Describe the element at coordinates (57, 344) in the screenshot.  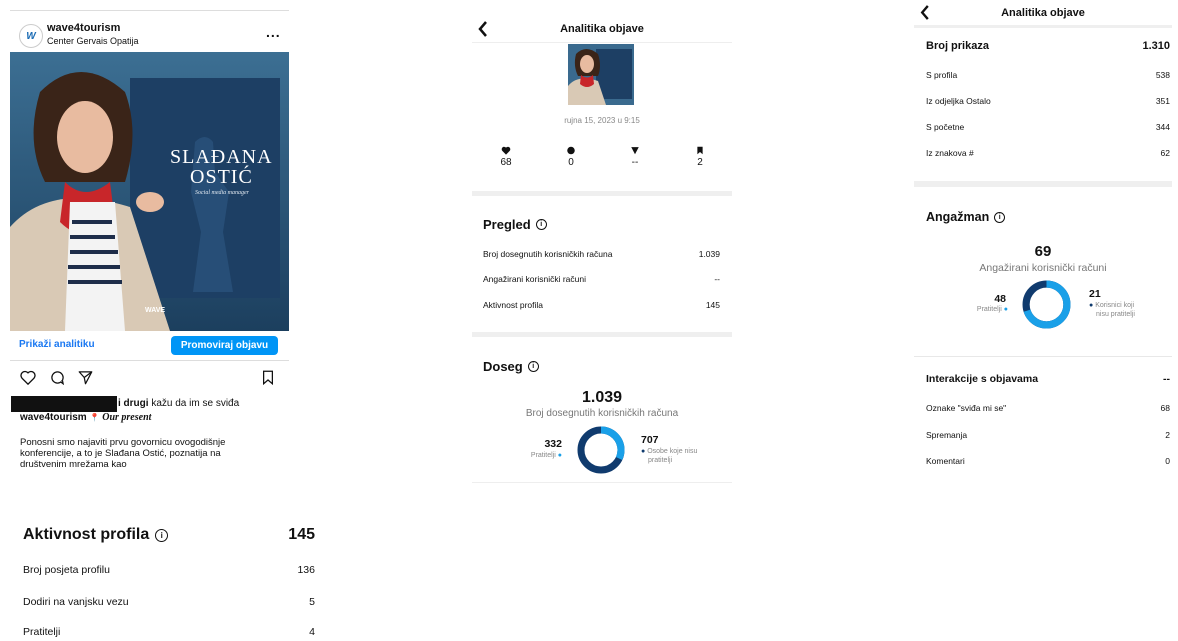
I see `show-analytics-link: Prikaži analitiku` at that location.